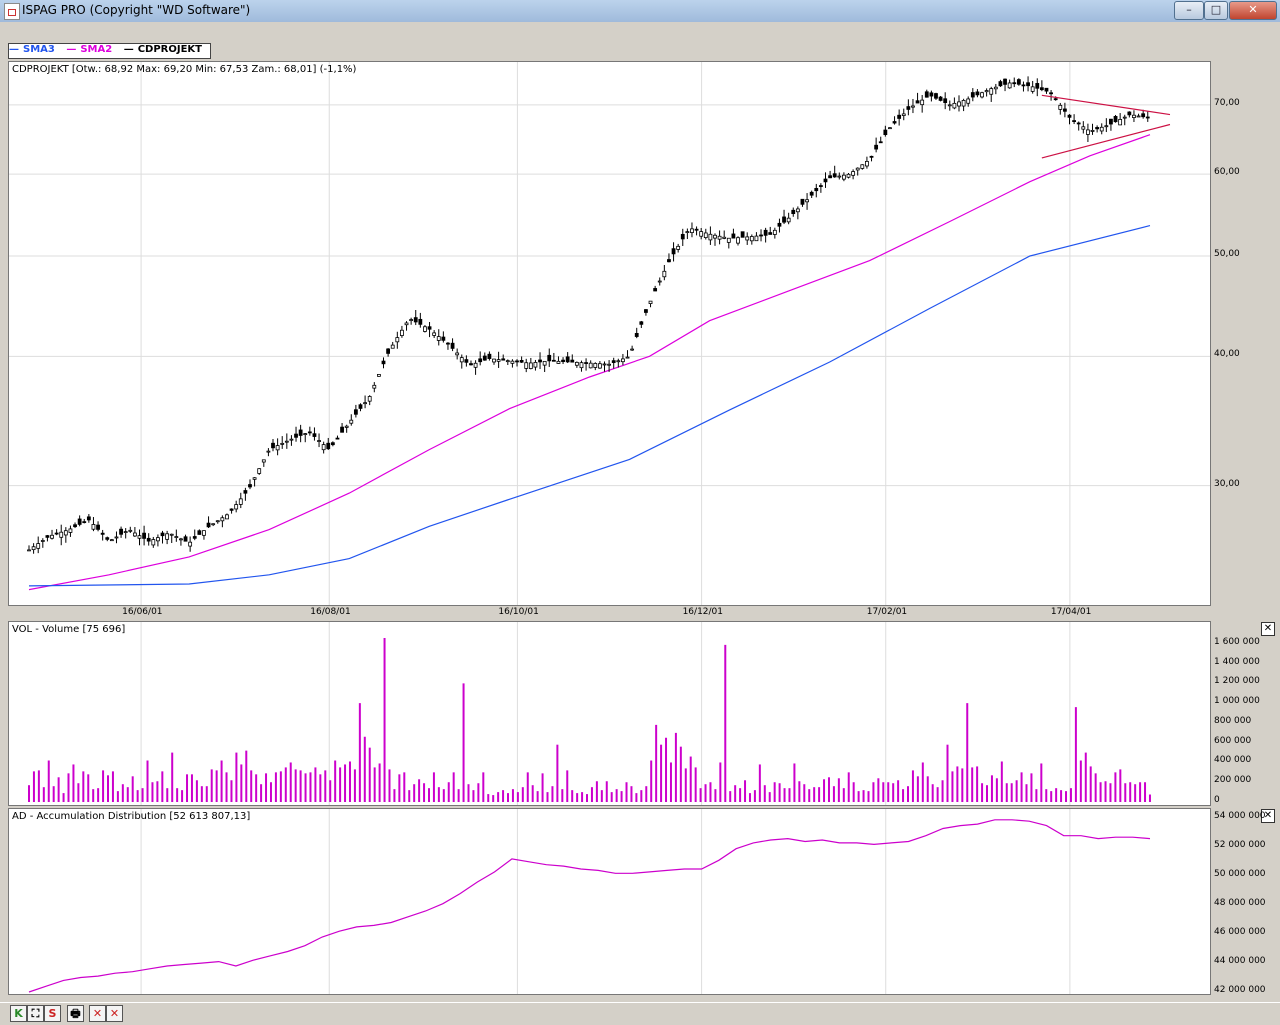 The height and width of the screenshot is (1025, 1280). I want to click on java-app-icon, so click(12, 11).